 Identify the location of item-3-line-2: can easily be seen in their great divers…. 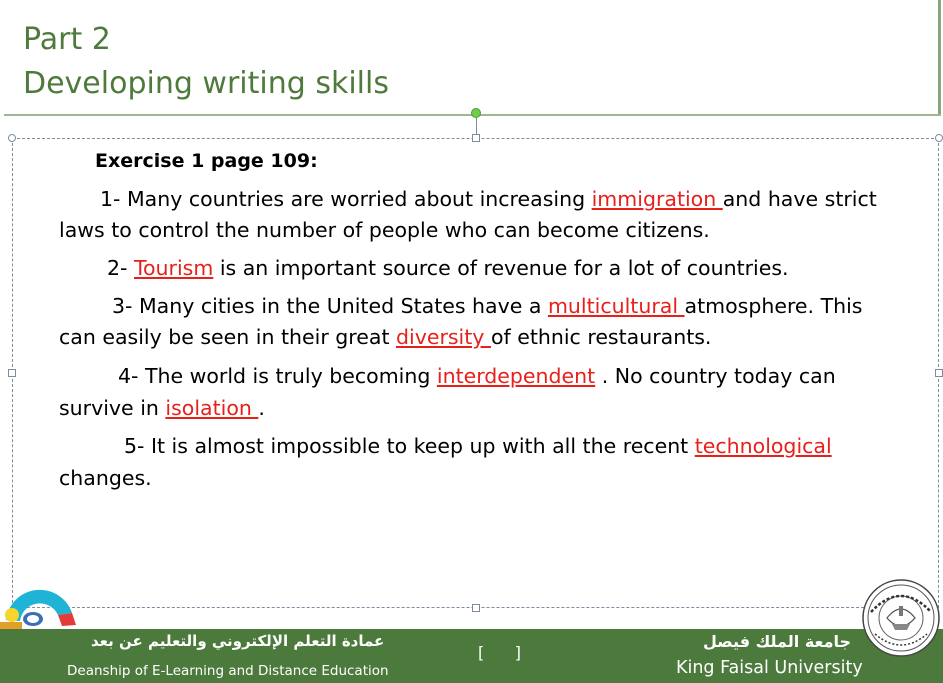
(385, 337).